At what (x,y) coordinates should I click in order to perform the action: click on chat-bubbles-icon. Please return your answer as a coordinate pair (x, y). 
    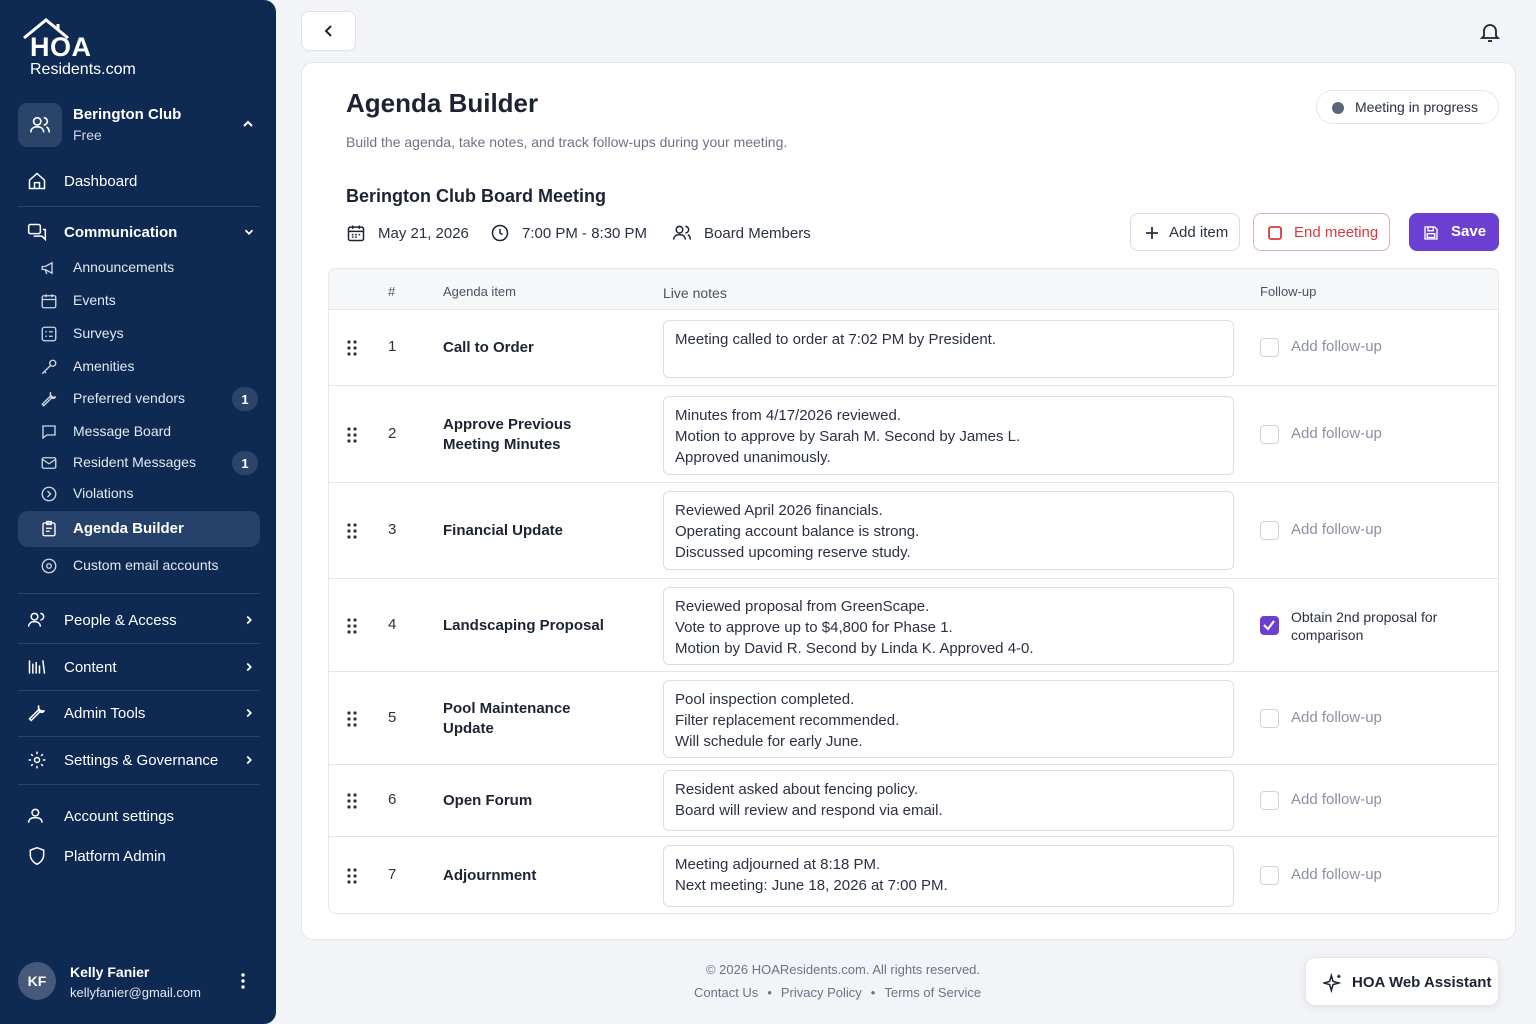
    Looking at the image, I should click on (37, 232).